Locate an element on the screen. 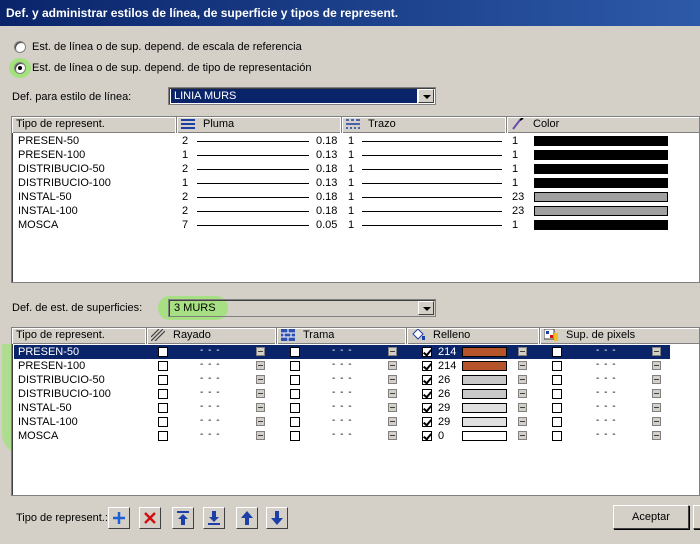 The image size is (700, 544). move-top-button is located at coordinates (183, 518).